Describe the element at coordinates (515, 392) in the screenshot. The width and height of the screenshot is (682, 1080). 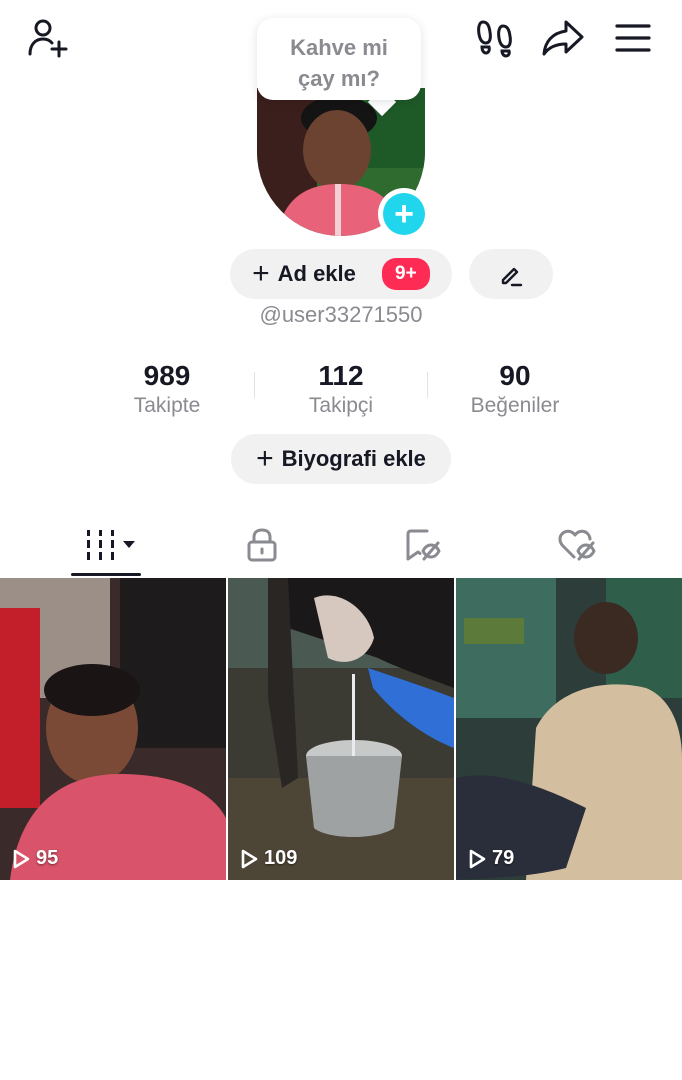
I see `stat-likes: 90 Beğeniler` at that location.